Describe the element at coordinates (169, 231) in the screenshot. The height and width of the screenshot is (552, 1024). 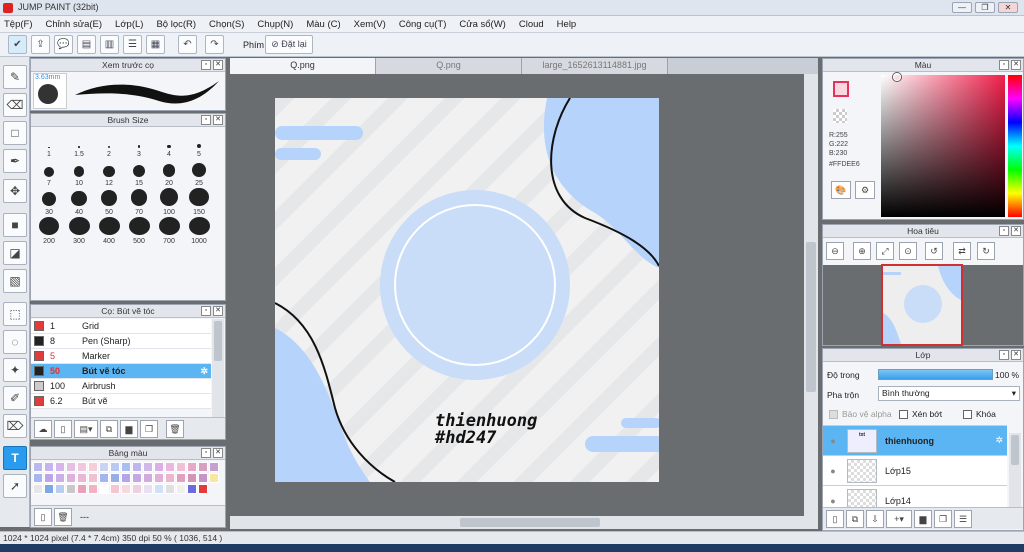
I see `brush-size-option: 700` at that location.